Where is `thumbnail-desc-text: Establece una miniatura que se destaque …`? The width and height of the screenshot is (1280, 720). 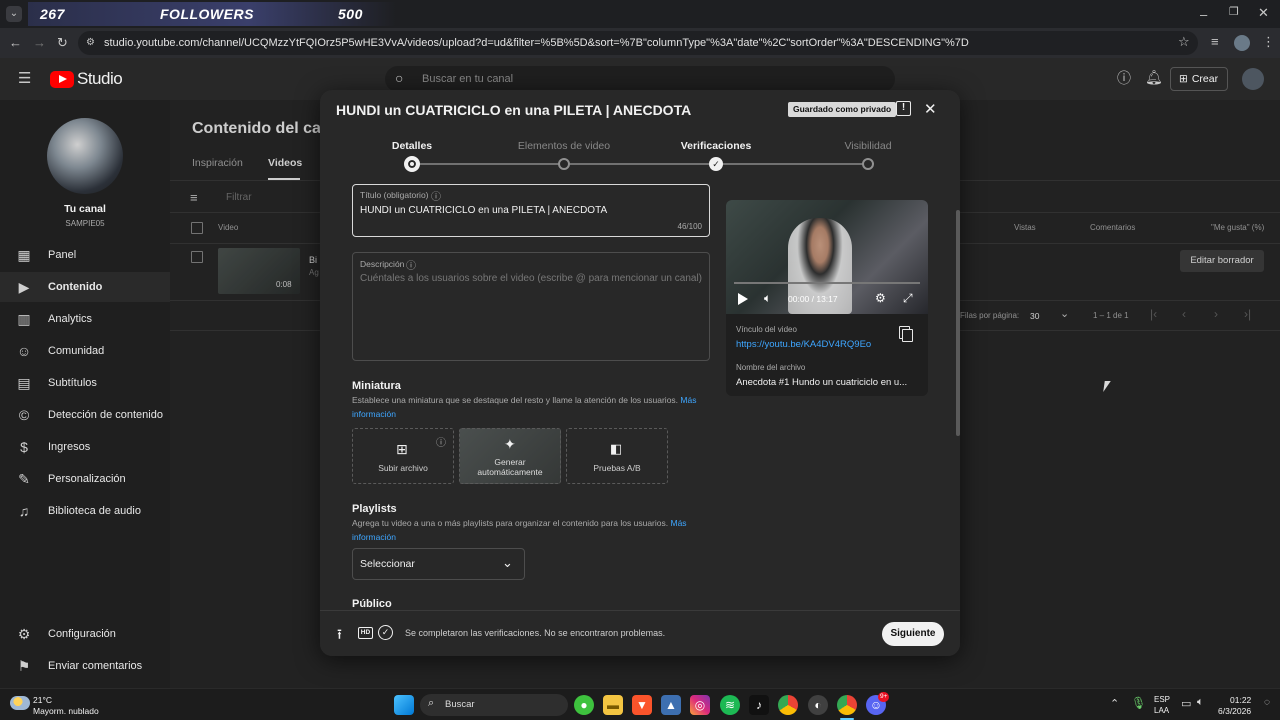 thumbnail-desc-text: Establece una miniatura que se destaque … is located at coordinates (515, 400).